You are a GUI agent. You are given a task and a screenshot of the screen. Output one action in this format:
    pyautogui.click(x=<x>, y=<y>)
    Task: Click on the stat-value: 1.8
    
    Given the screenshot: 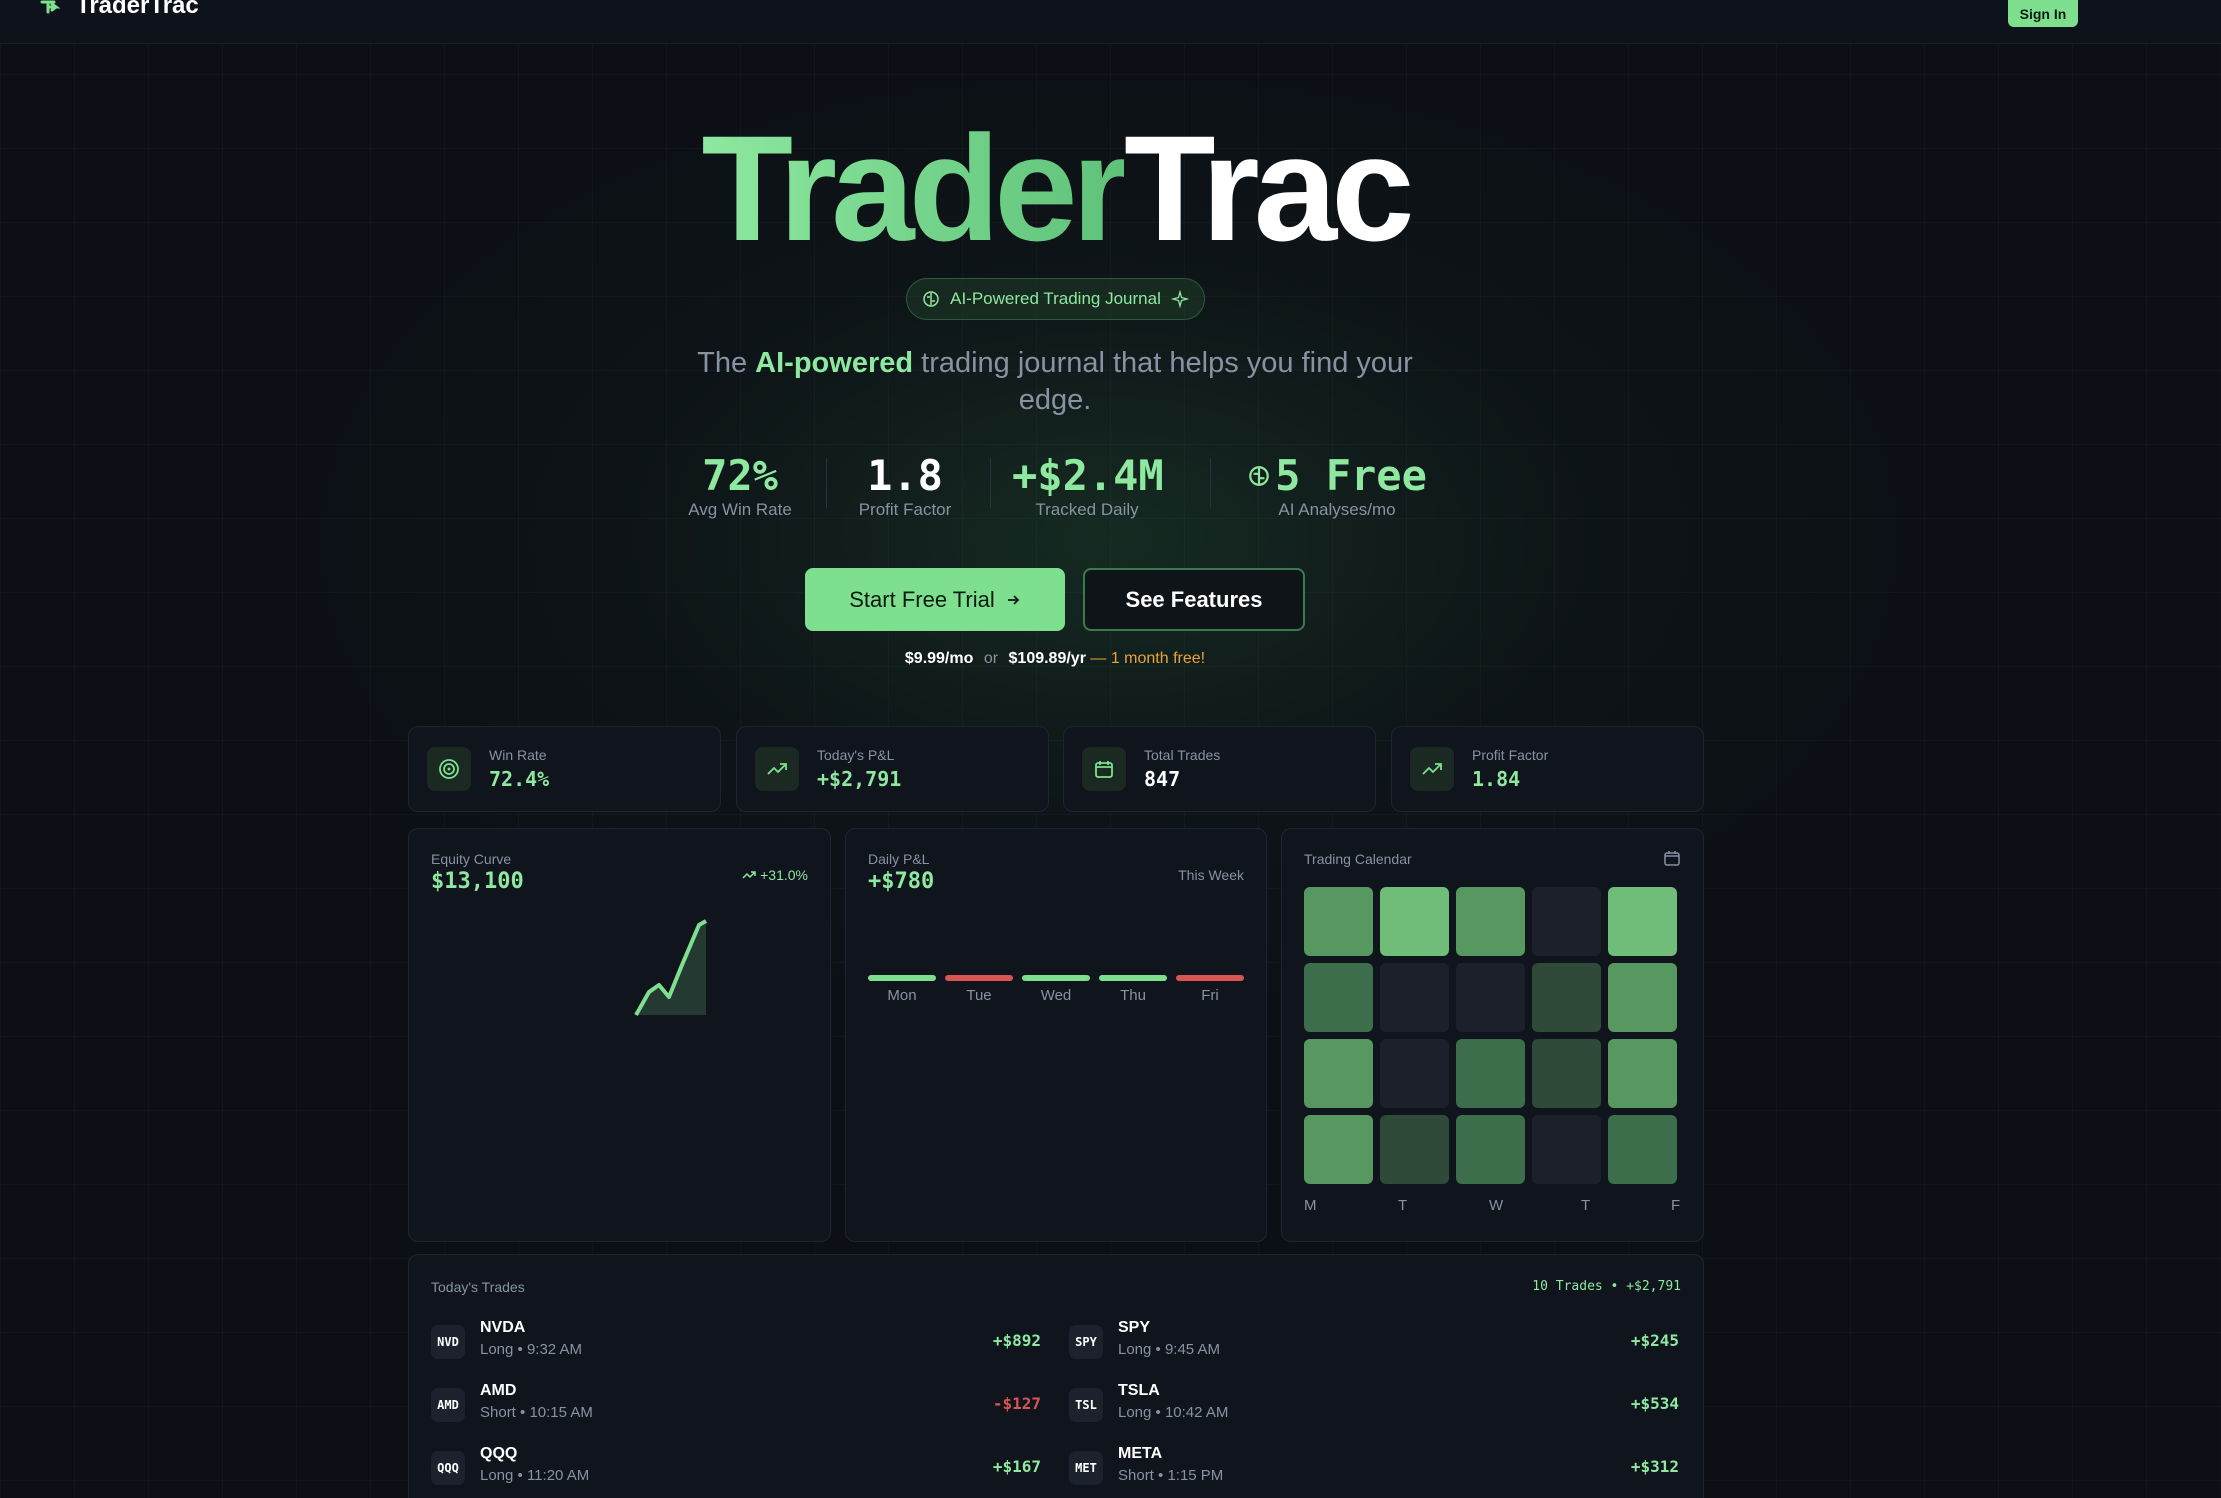 What is the action you would take?
    pyautogui.click(x=905, y=475)
    